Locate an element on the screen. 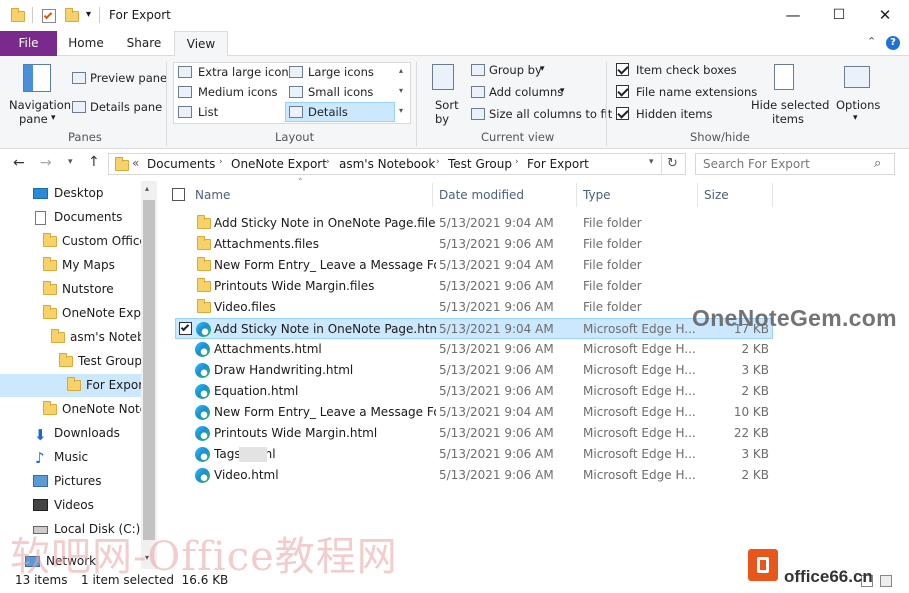 The width and height of the screenshot is (909, 593). nav-item-nutstore: Nutstore is located at coordinates (92, 289).